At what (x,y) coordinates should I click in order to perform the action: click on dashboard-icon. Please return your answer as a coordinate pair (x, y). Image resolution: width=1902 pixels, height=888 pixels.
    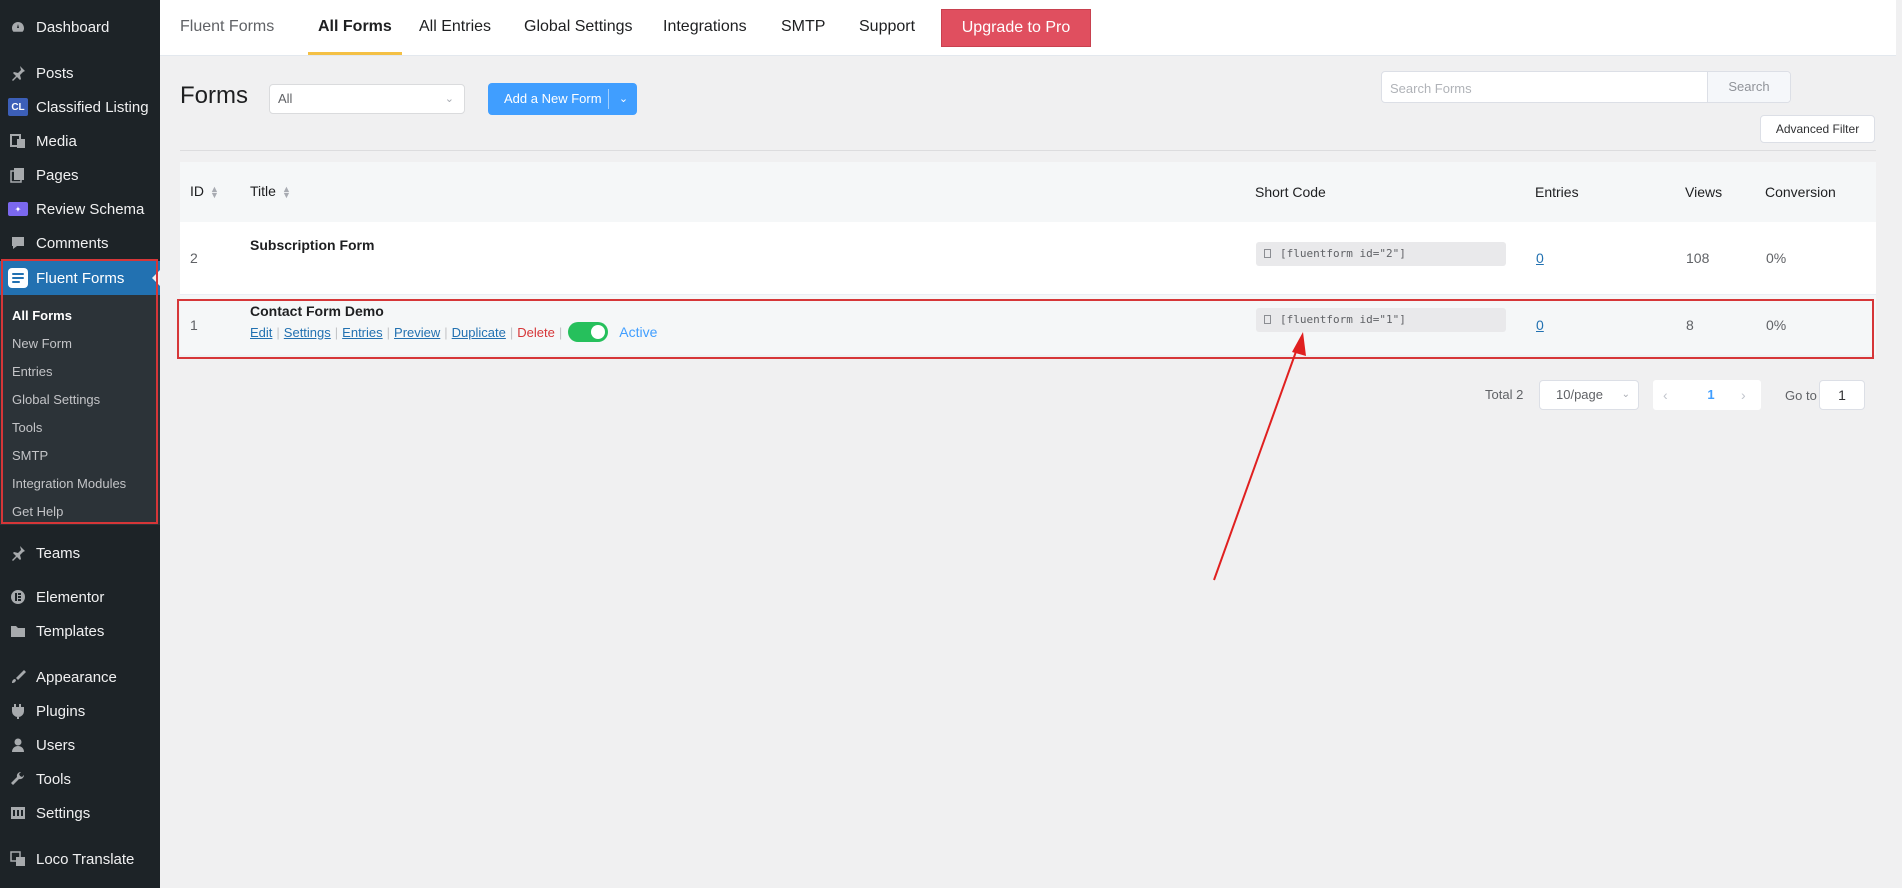
    Looking at the image, I should click on (18, 27).